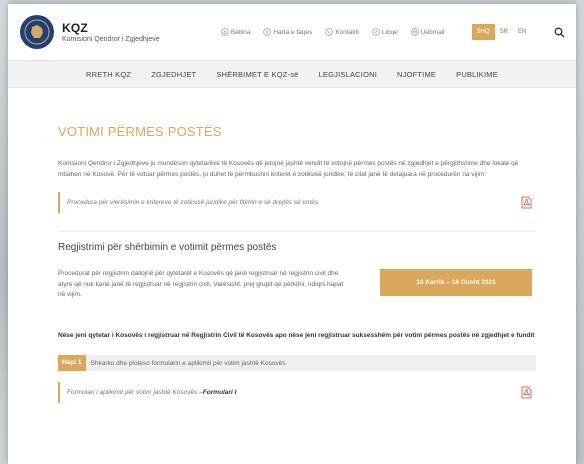  What do you see at coordinates (140, 131) in the screenshot?
I see `page-title: VOTIMI PËRMES POSTËS` at bounding box center [140, 131].